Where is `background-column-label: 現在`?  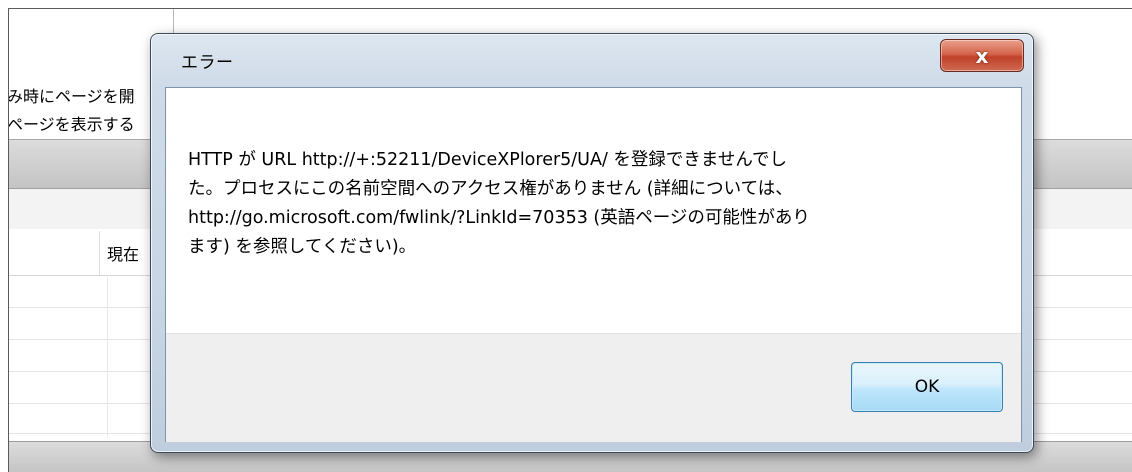
background-column-label: 現在 is located at coordinates (123, 253).